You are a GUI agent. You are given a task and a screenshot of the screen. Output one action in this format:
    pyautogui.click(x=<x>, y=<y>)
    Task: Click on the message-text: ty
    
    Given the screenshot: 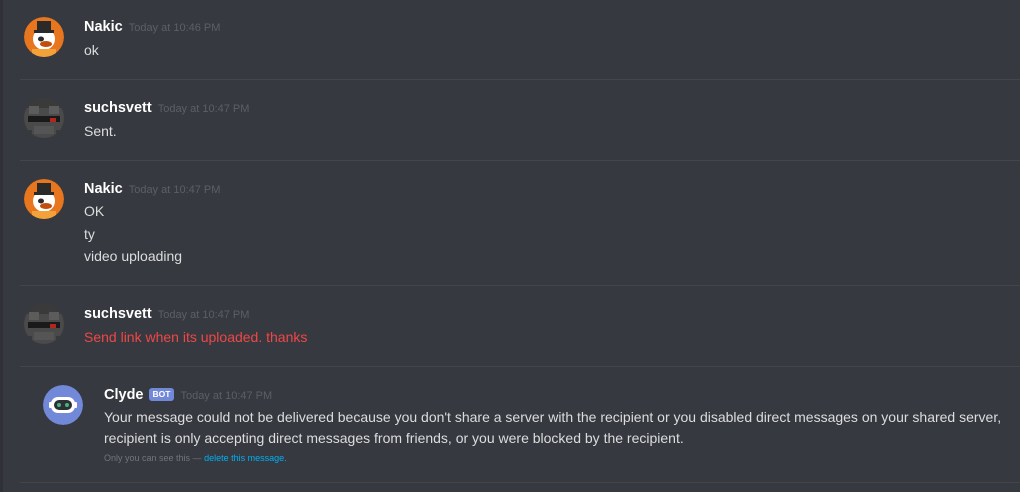 What is the action you would take?
    pyautogui.click(x=89, y=234)
    